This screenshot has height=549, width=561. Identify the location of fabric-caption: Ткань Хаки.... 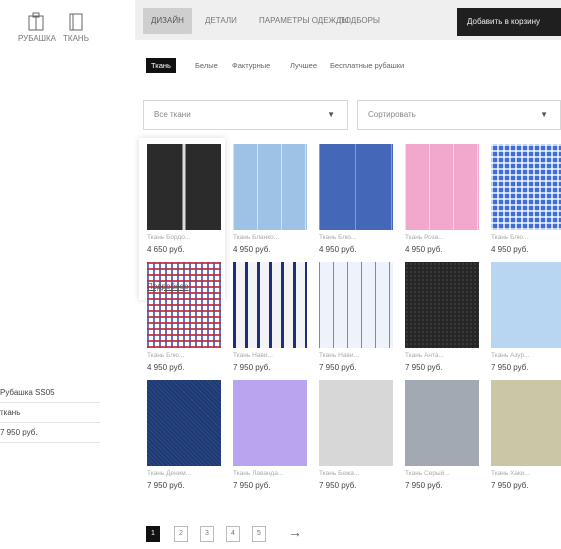
(510, 473).